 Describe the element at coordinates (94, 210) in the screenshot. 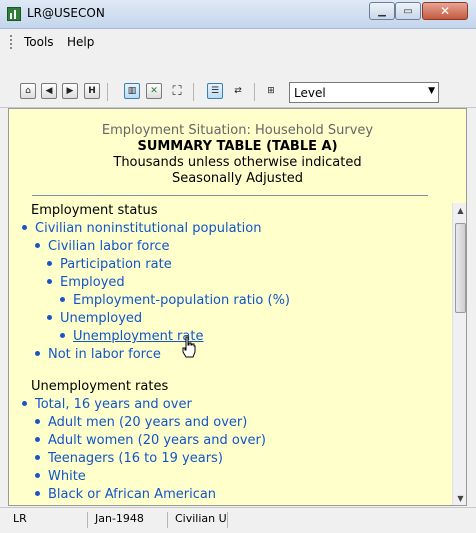

I see `section-employment-status: Employment status` at that location.